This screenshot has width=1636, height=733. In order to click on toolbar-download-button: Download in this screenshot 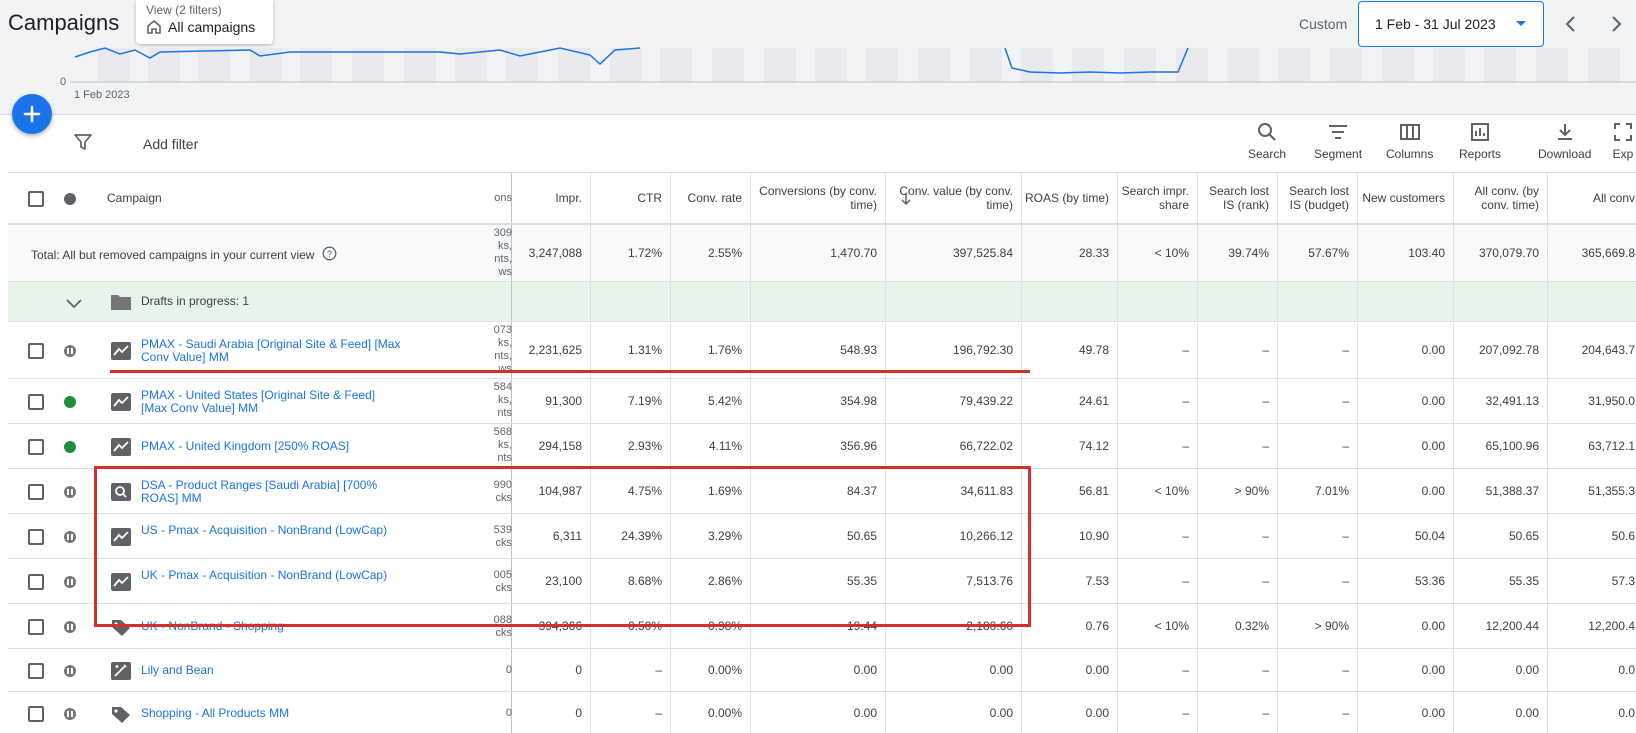, I will do `click(1564, 141)`.